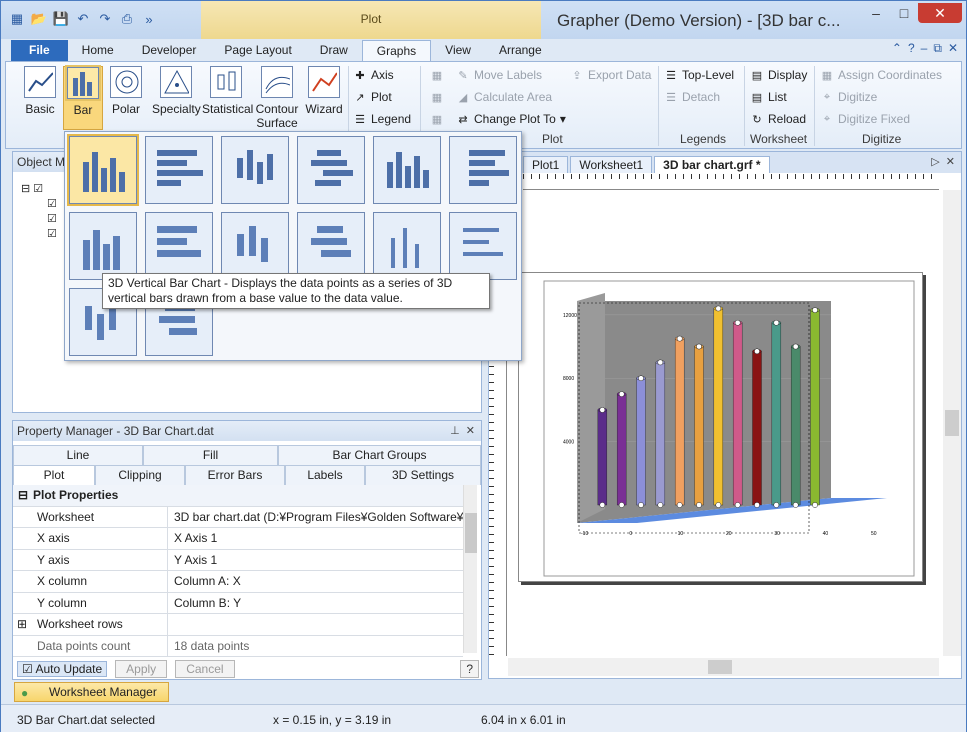 The width and height of the screenshot is (967, 732). I want to click on maximize-button: □, so click(904, 13).